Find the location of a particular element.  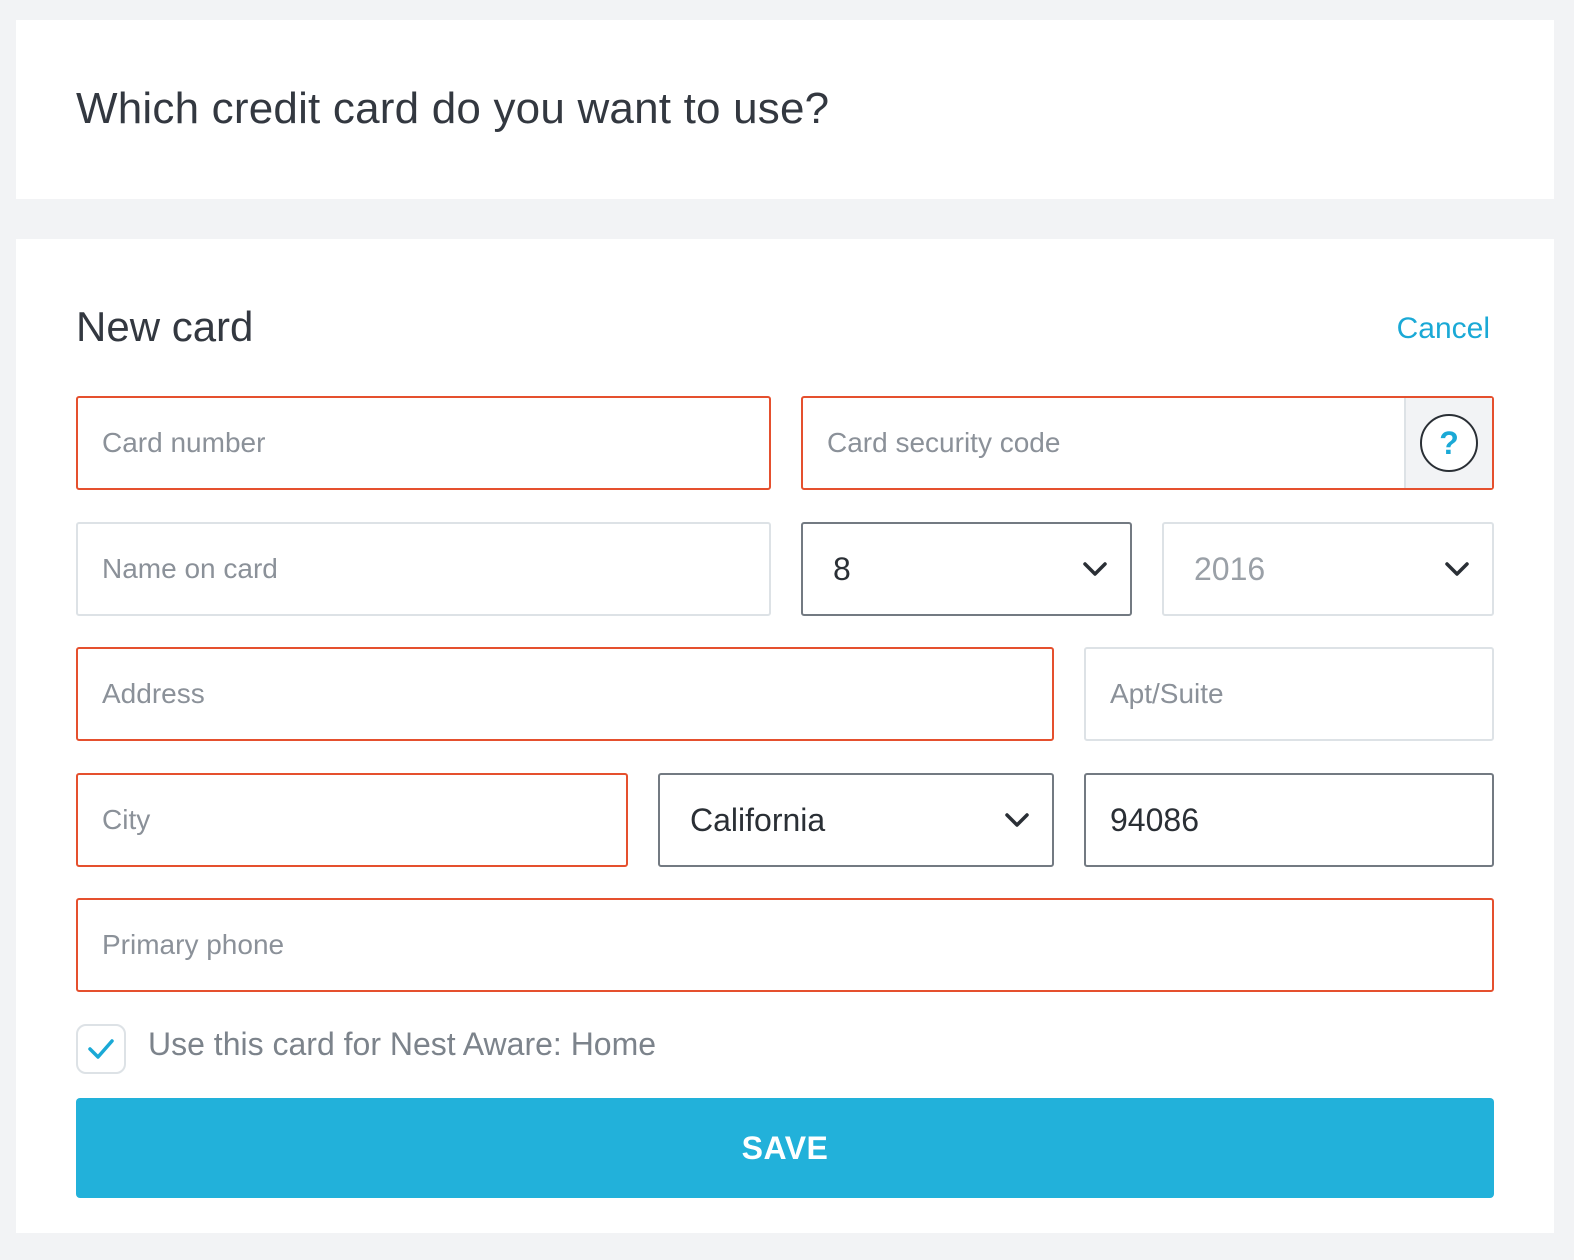

state-value: California is located at coordinates (758, 819).